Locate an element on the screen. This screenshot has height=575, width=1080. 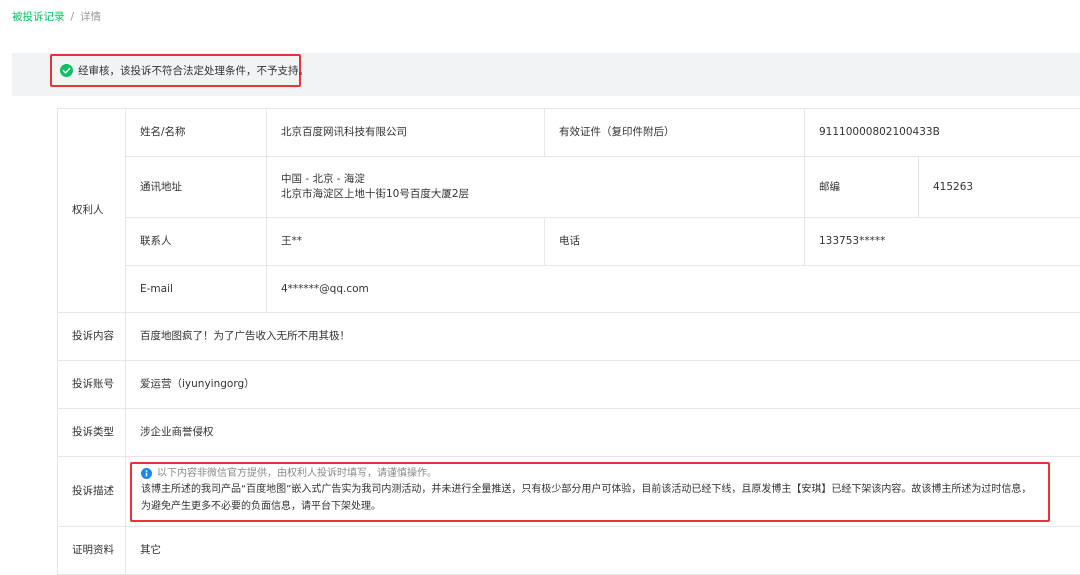
check-circle-icon is located at coordinates (66, 70).